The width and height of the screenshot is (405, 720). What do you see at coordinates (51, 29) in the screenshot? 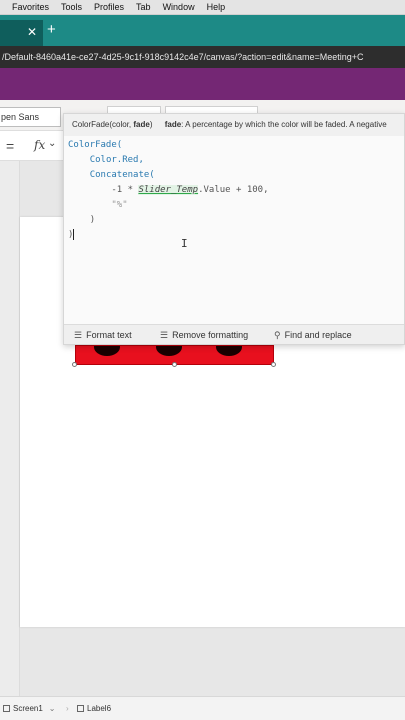
I see `new-tab-icon: +` at bounding box center [51, 29].